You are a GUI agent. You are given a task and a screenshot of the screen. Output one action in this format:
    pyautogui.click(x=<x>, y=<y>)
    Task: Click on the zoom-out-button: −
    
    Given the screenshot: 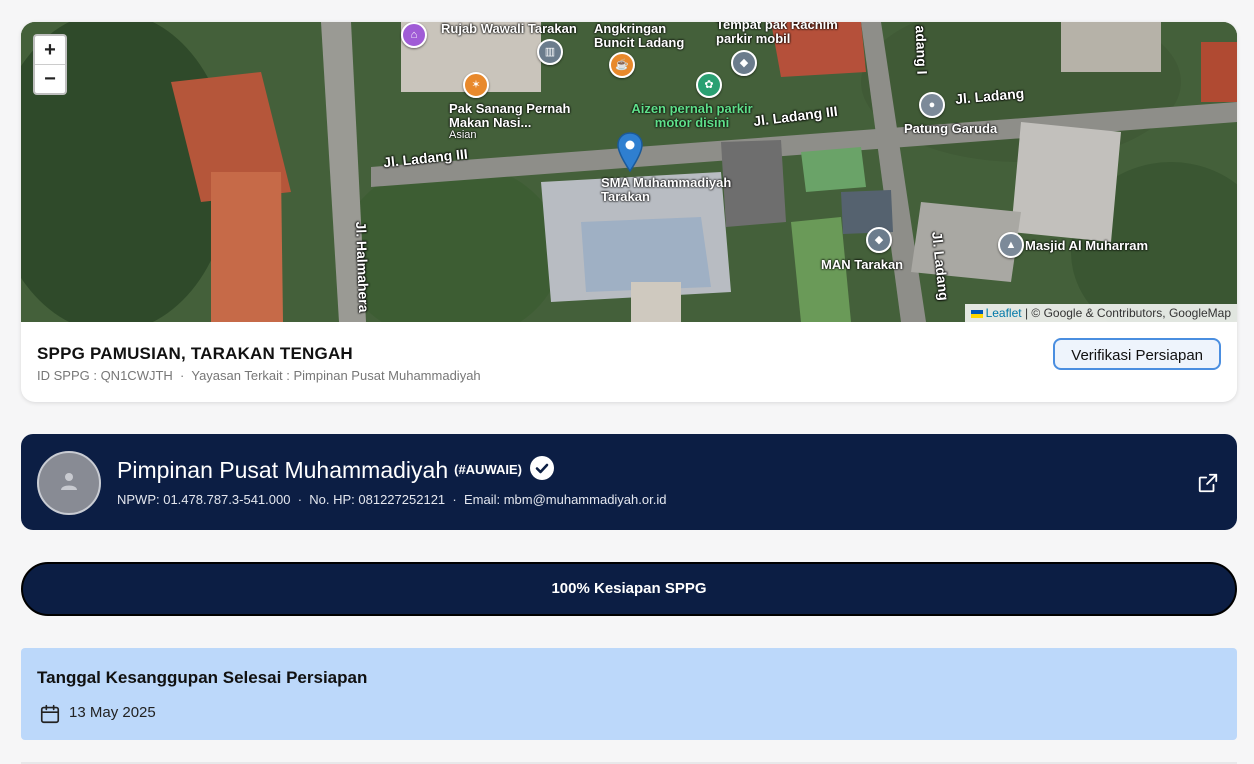 What is the action you would take?
    pyautogui.click(x=50, y=78)
    